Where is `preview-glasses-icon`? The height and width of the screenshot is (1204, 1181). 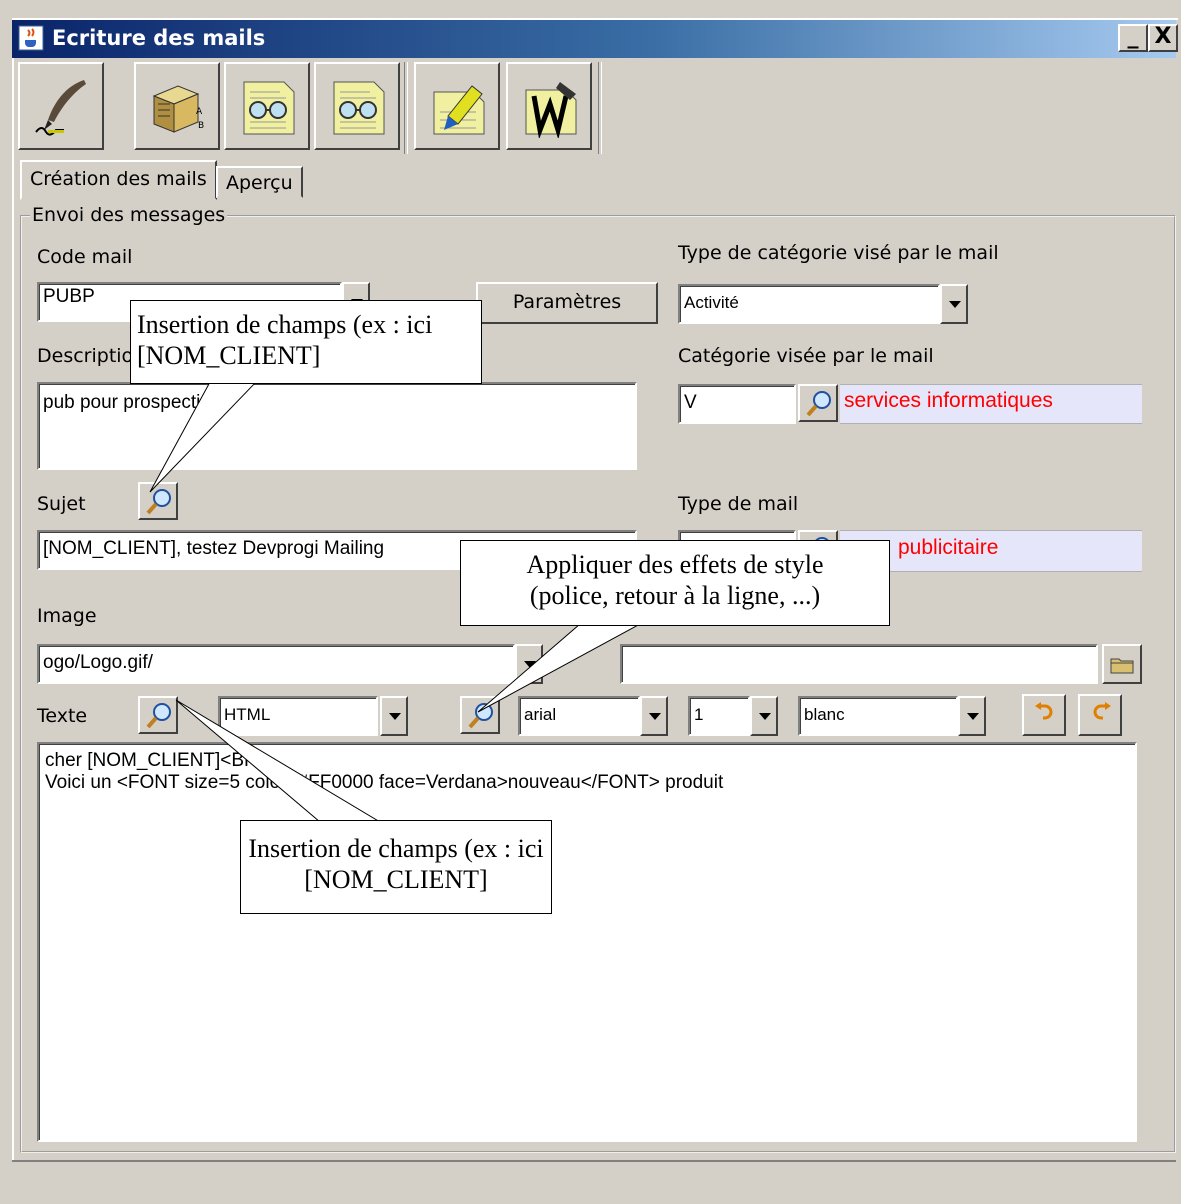
preview-glasses-icon is located at coordinates (269, 108).